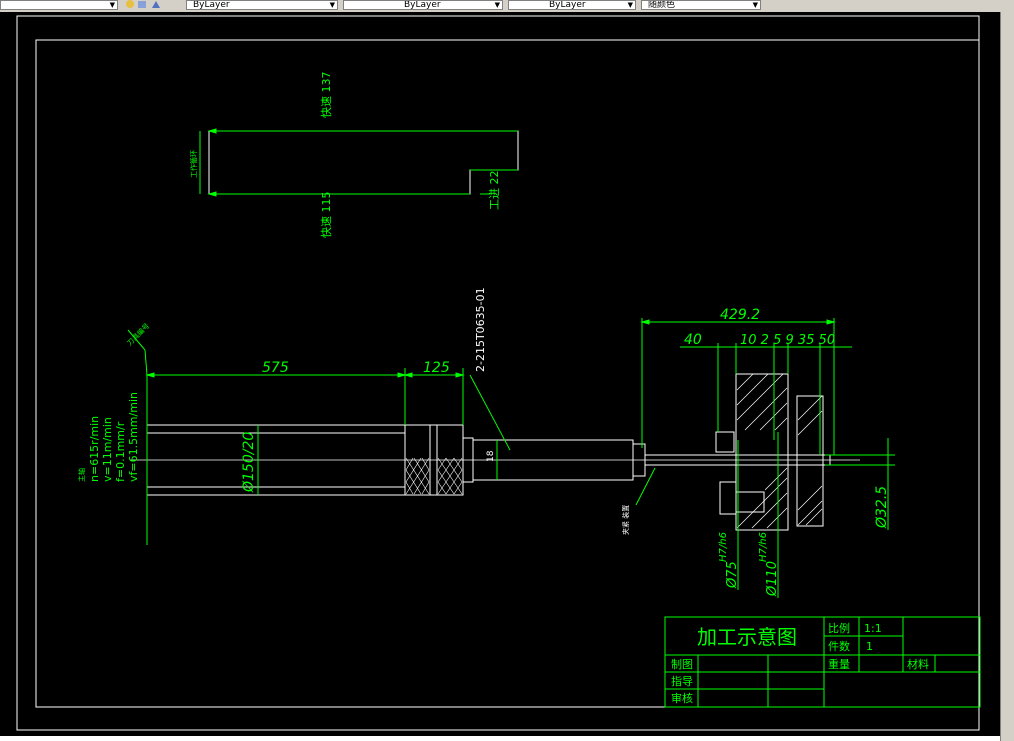 The image size is (1014, 741). Describe the element at coordinates (787, 340) in the screenshot. I see `dim-cluster: 10 2 5 9 35 50` at that location.